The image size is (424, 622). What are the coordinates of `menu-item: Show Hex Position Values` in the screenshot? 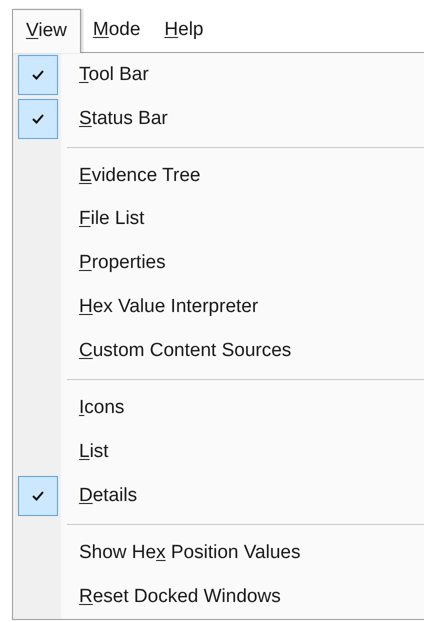 It's located at (218, 553).